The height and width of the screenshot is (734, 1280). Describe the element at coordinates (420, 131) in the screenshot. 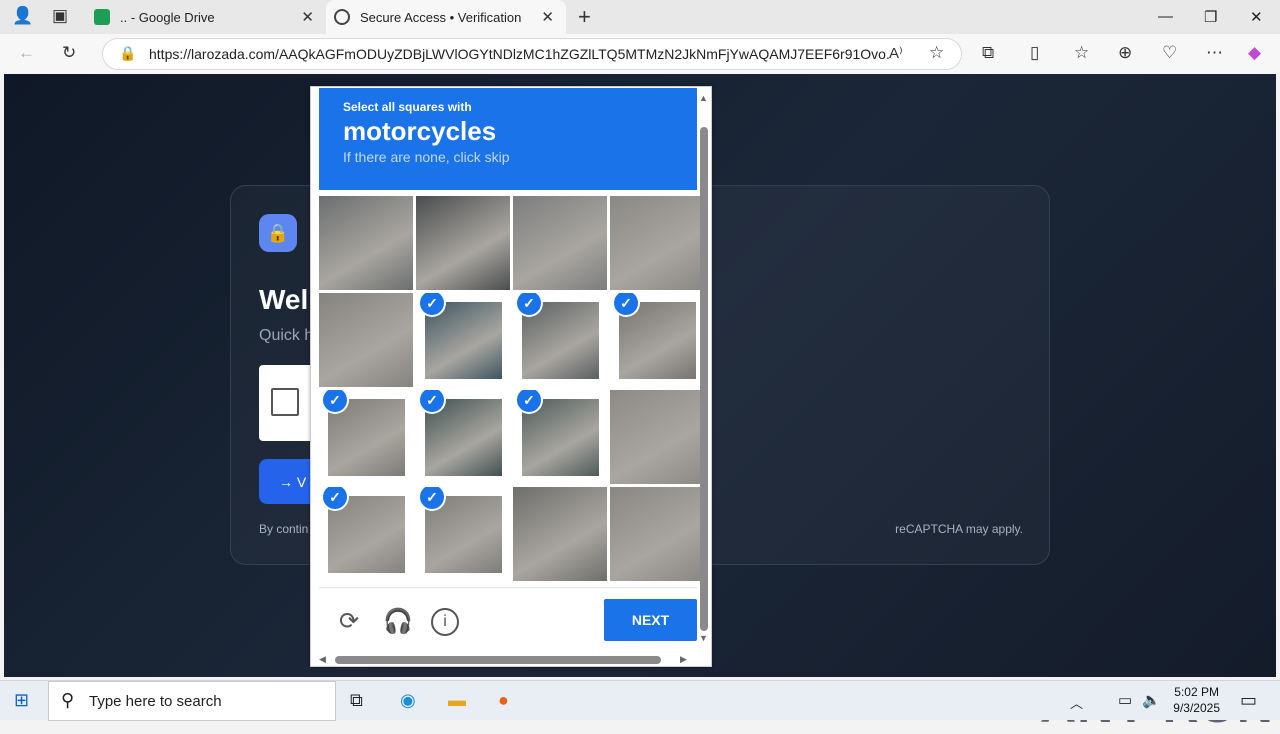

I see `instruction-target: motorcycles` at that location.